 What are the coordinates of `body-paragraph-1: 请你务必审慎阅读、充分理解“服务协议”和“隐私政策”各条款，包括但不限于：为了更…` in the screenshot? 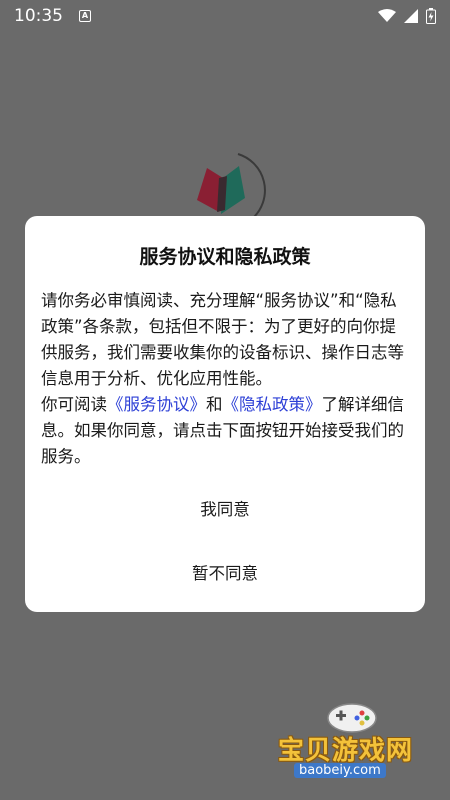 It's located at (222, 339).